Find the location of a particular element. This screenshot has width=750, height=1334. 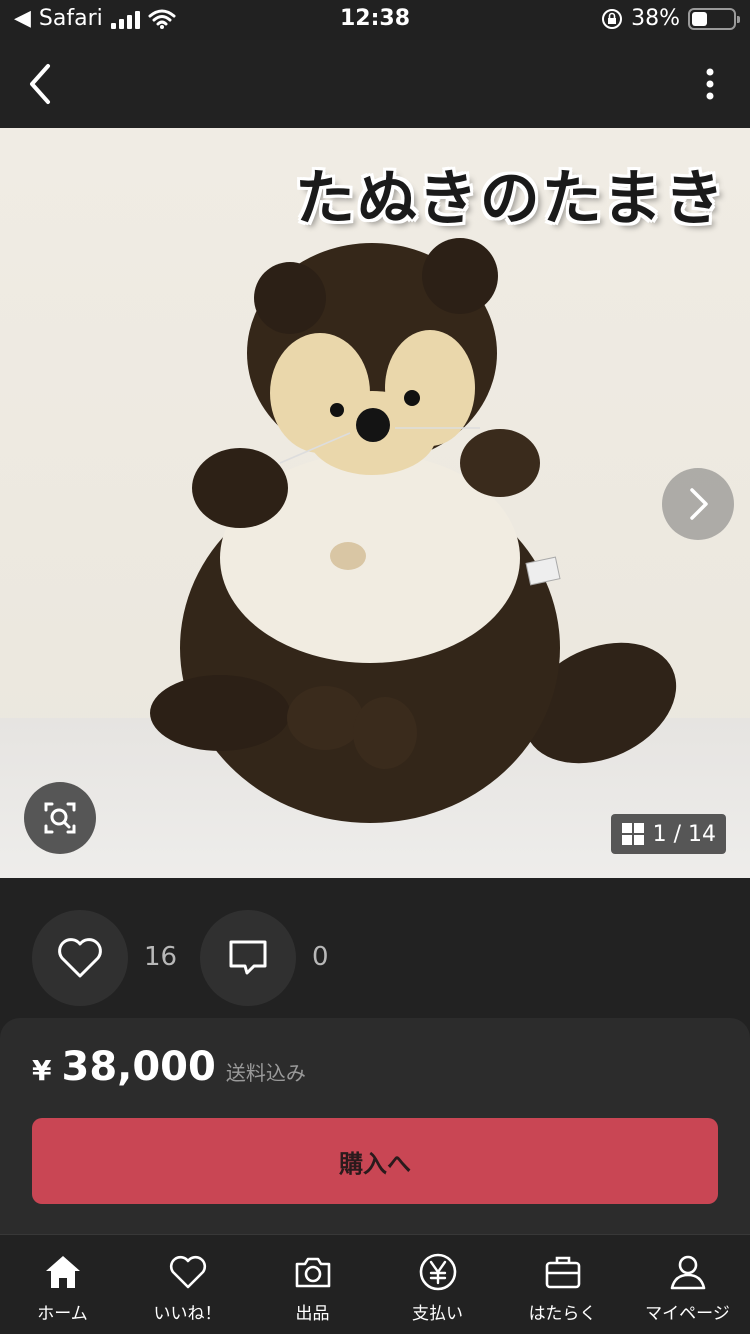

status-right: 38% is located at coordinates (670, 18).